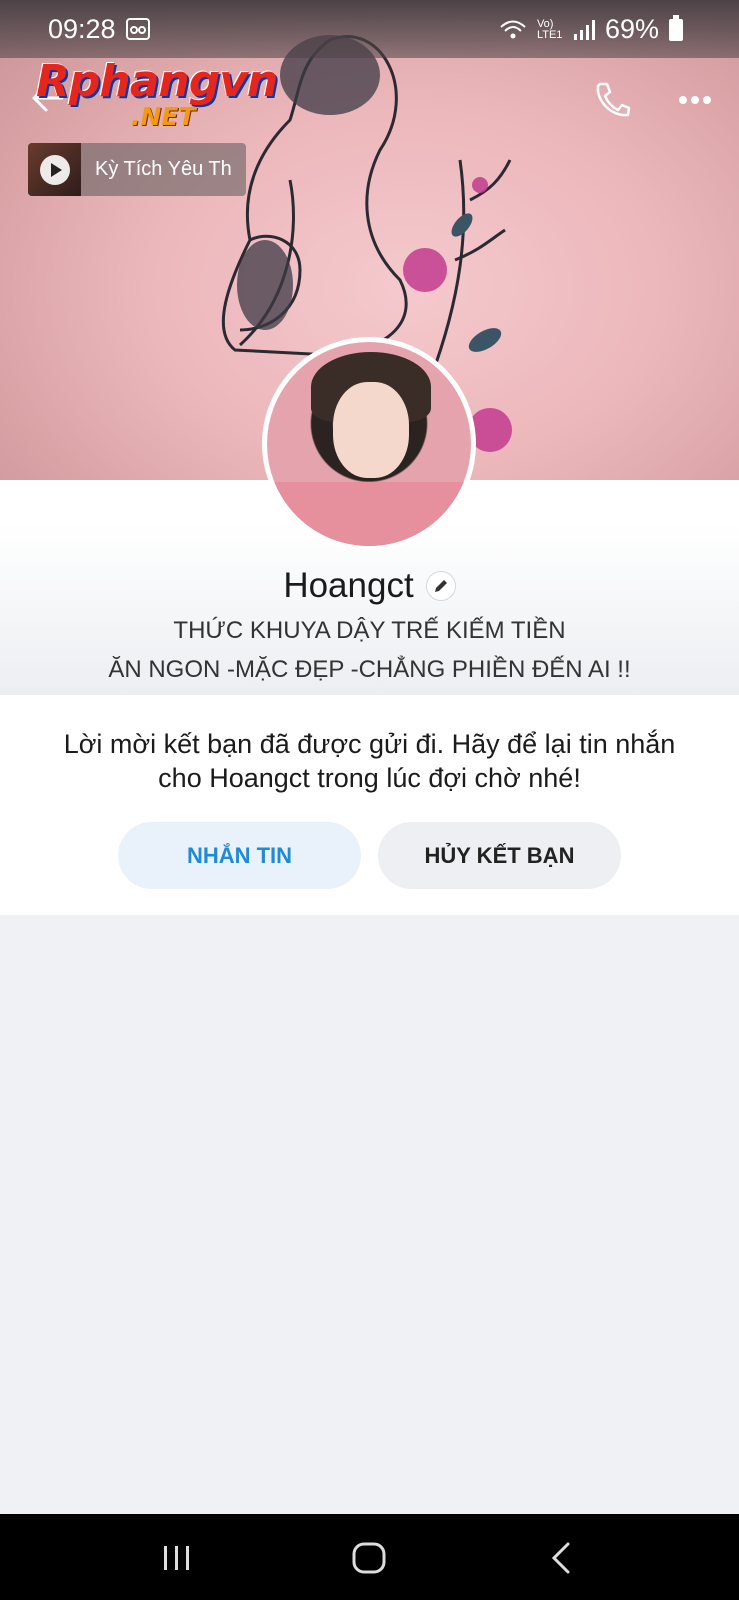 This screenshot has width=739, height=1600. What do you see at coordinates (82, 29) in the screenshot?
I see `status-time: 09:28` at bounding box center [82, 29].